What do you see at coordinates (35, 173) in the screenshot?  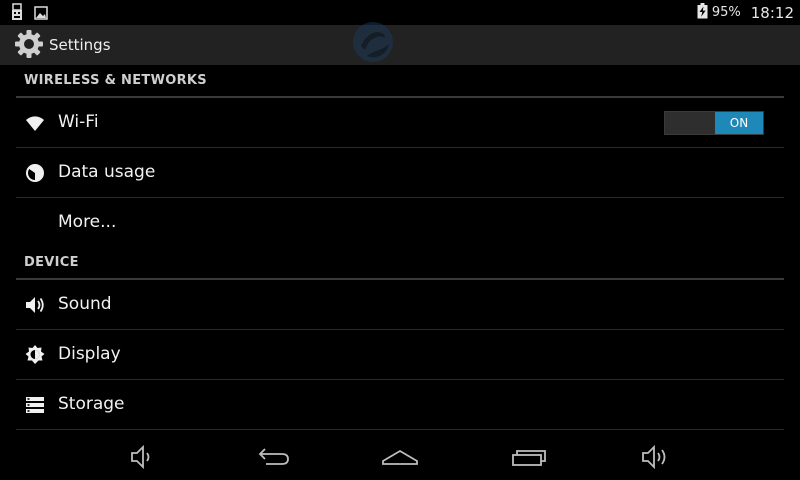 I see `data-usage-icon` at bounding box center [35, 173].